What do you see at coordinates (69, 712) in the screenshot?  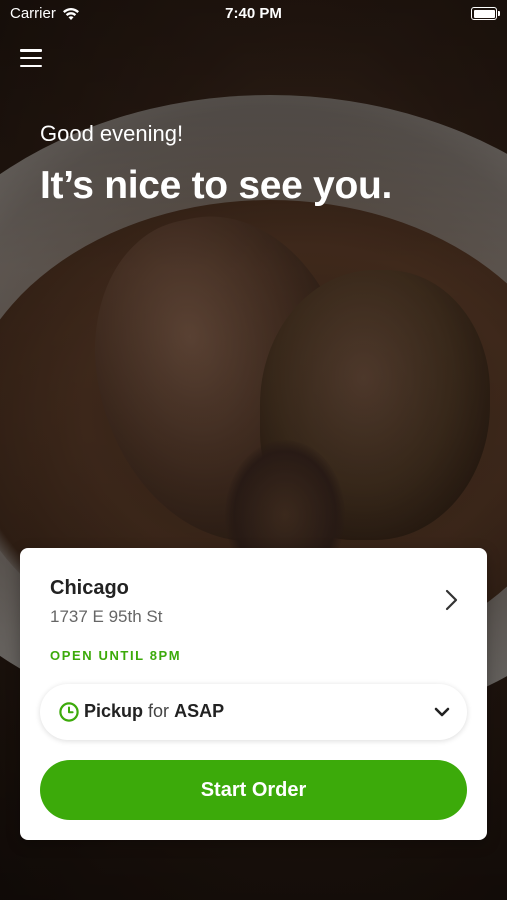 I see `clock-icon` at bounding box center [69, 712].